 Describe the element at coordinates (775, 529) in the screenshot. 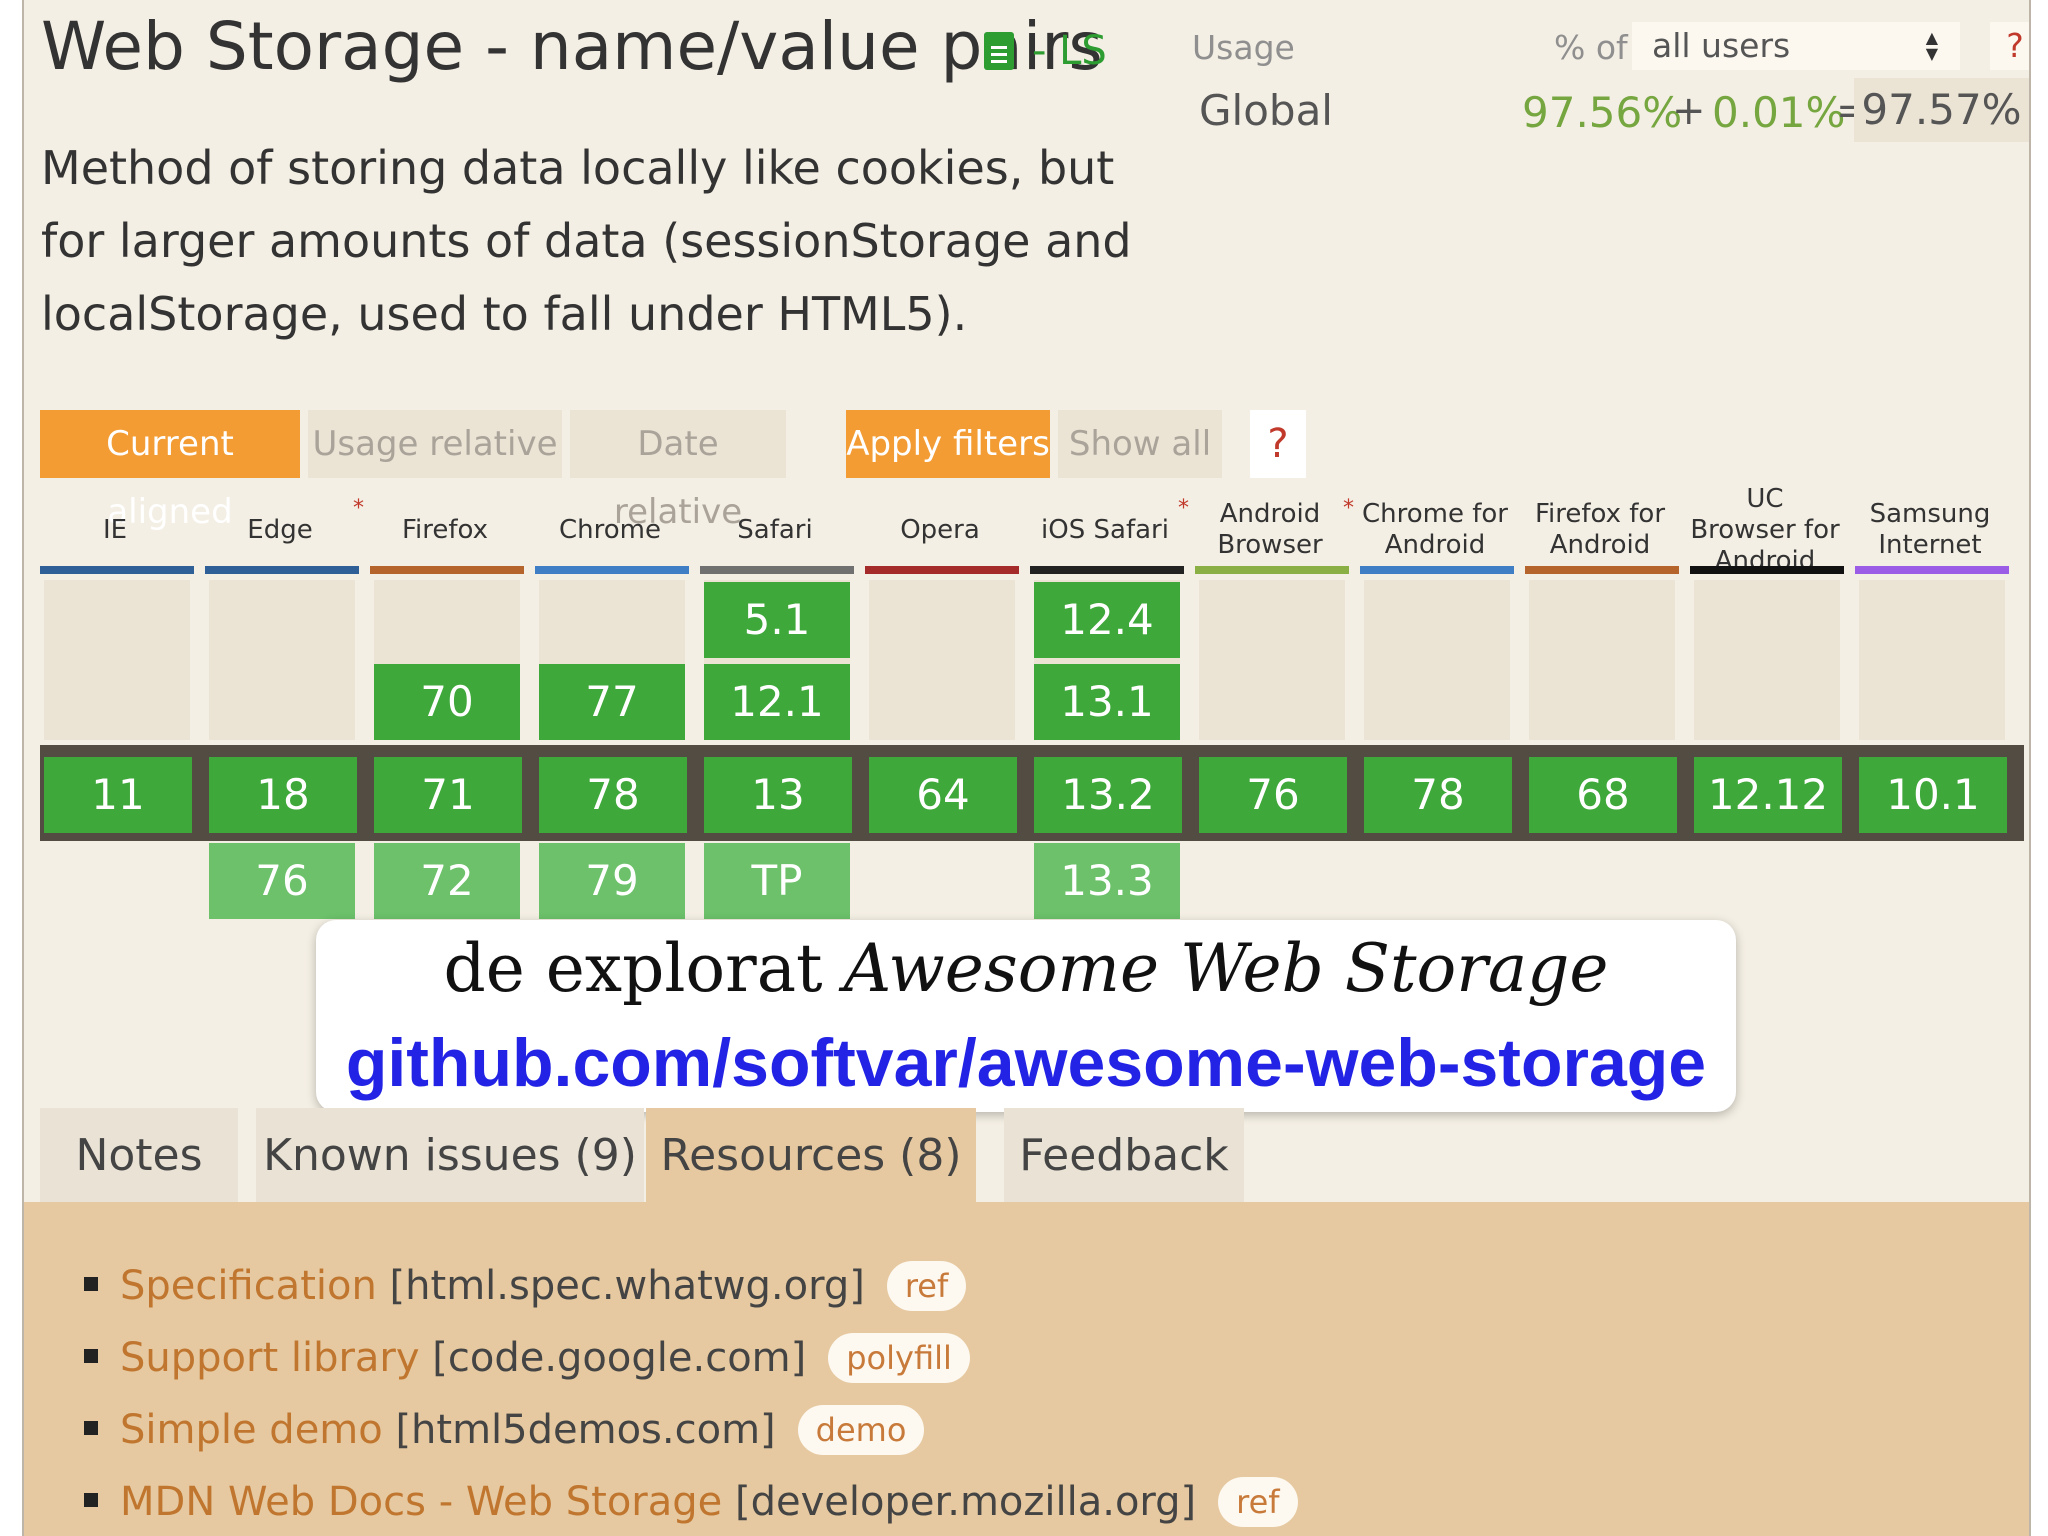

I see `browser-header: Safari` at that location.